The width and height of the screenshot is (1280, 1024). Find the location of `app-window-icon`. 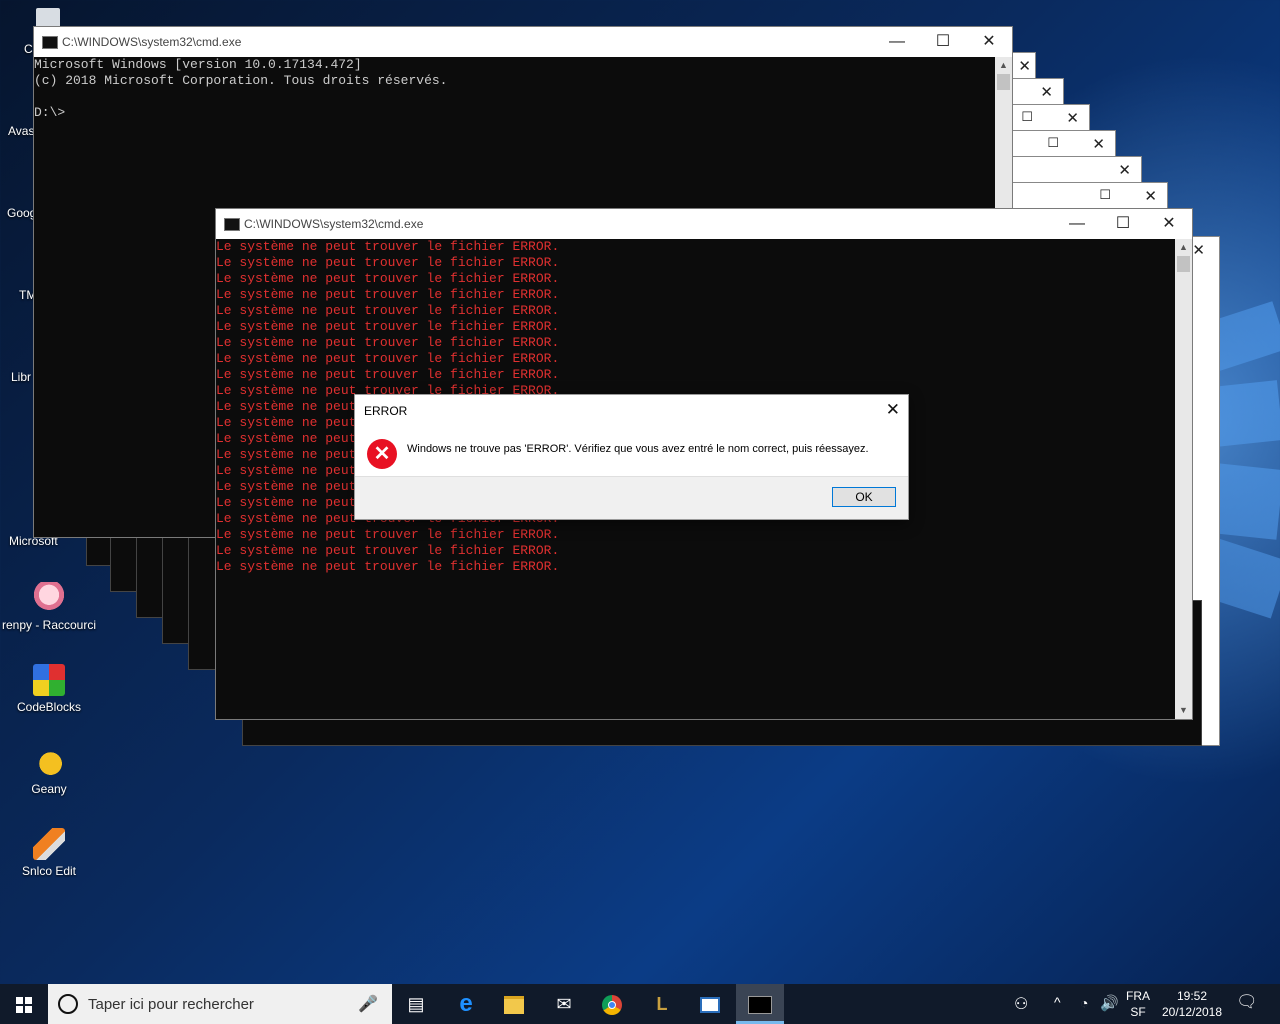

app-window-icon is located at coordinates (710, 1004).